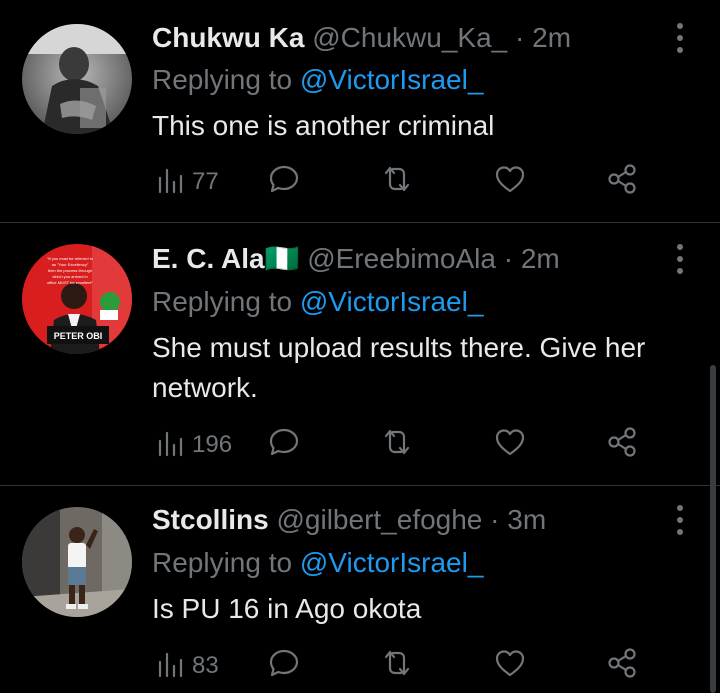 The width and height of the screenshot is (720, 693). I want to click on author-name: Stcollins, so click(210, 519).